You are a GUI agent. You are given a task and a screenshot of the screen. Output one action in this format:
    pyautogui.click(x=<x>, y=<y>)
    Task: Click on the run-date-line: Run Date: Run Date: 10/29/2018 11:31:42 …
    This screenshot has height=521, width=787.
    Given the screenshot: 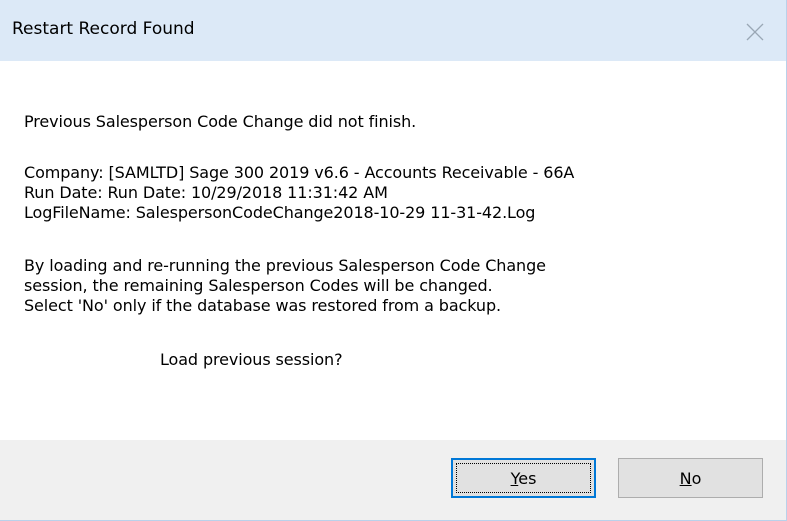 What is the action you would take?
    pyautogui.click(x=206, y=192)
    